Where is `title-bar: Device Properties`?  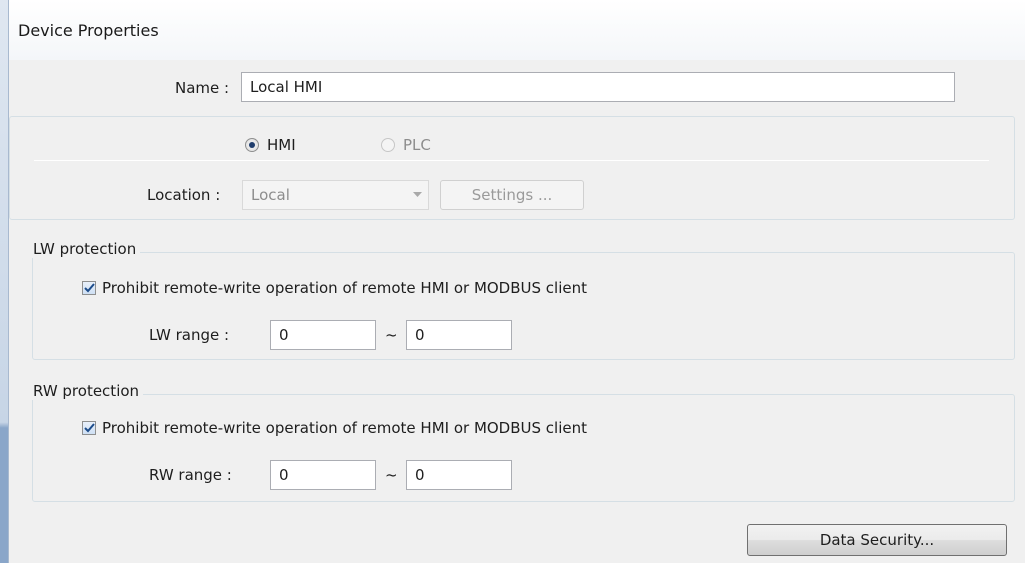 title-bar: Device Properties is located at coordinates (512, 30).